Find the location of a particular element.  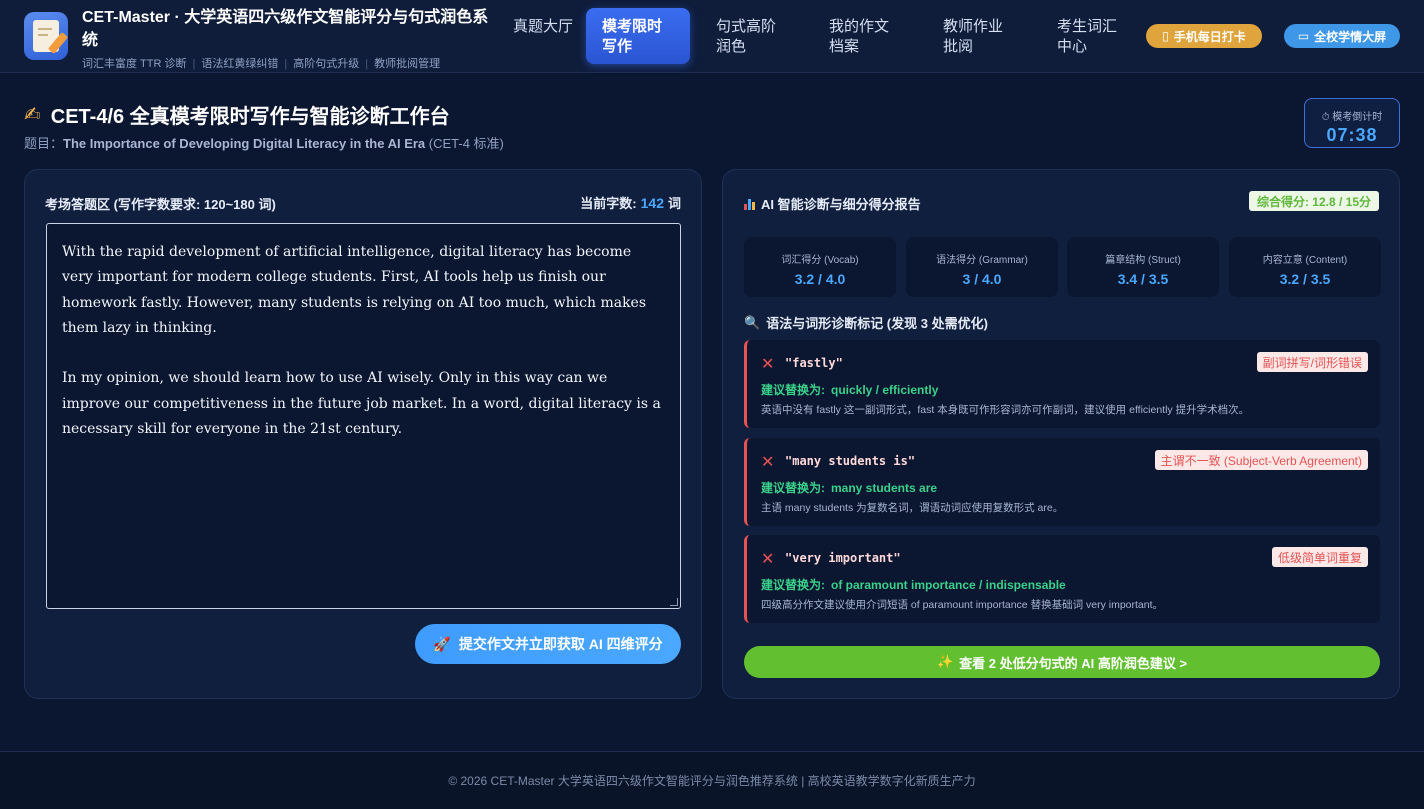

issue-tag: 主谓不一致 (Subject-Verb Agreement) is located at coordinates (1261, 460).